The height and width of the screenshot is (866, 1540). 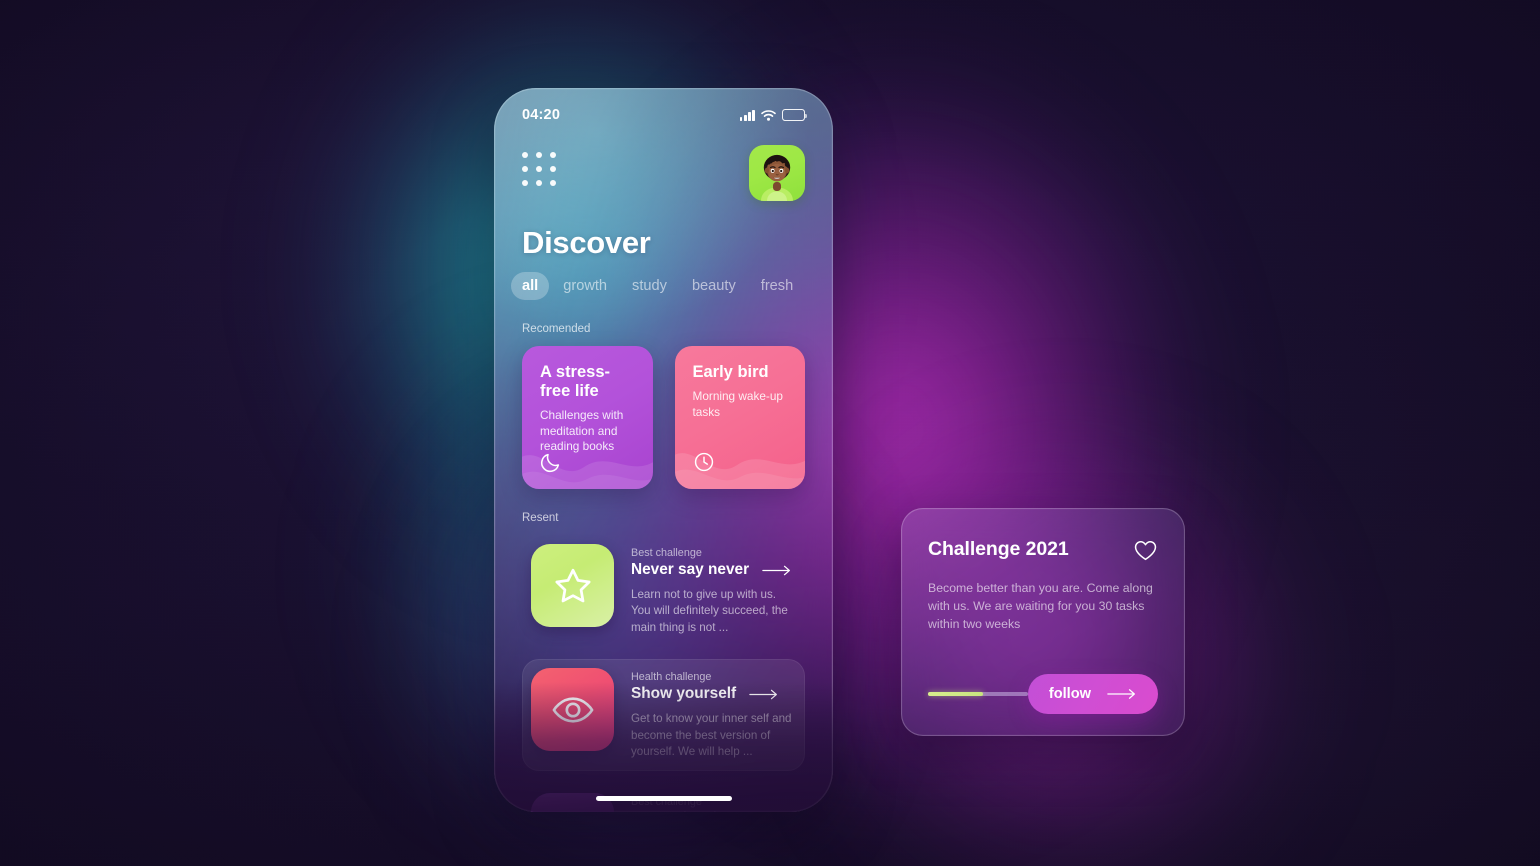 I want to click on tab-beauty: beauty, so click(x=714, y=286).